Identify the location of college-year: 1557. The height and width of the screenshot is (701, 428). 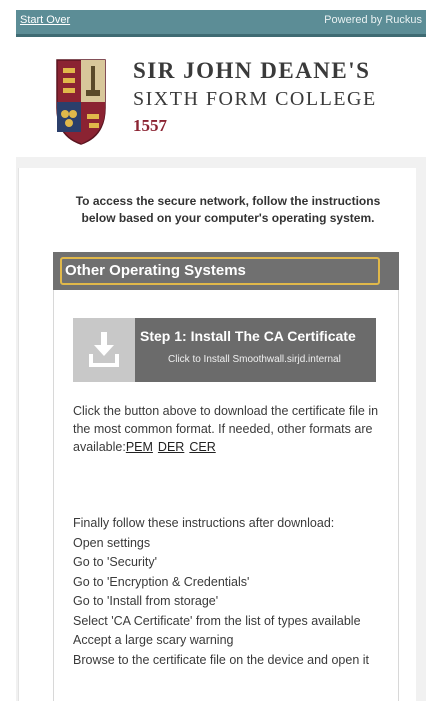
(150, 125).